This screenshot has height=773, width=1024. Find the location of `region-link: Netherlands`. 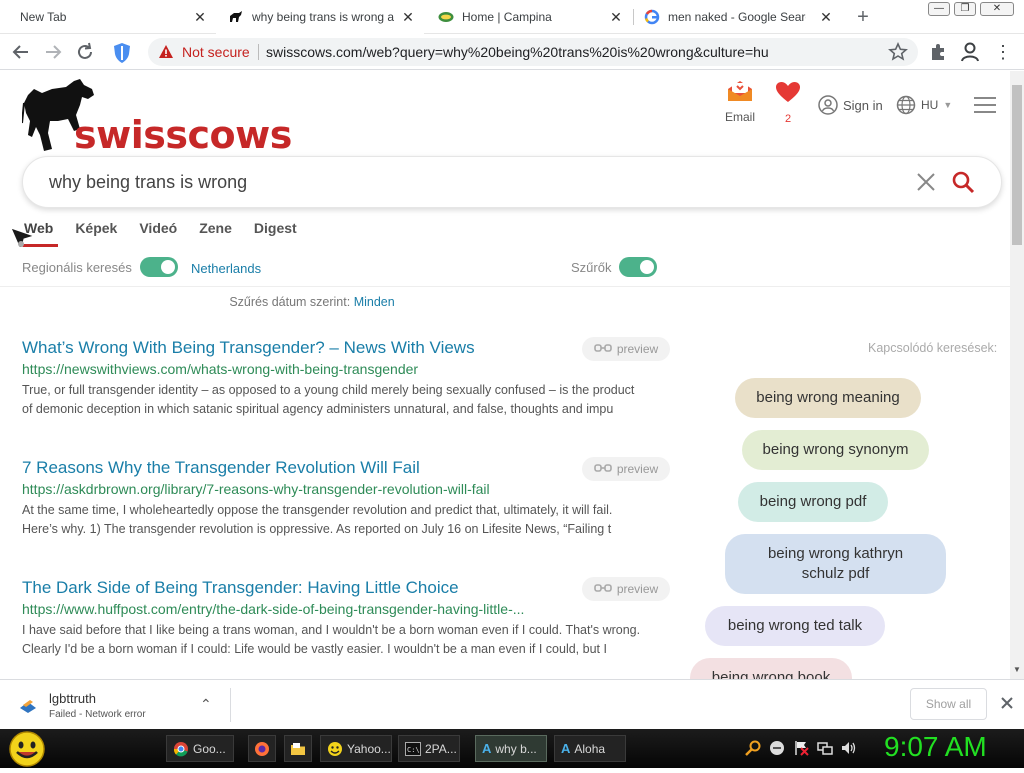

region-link: Netherlands is located at coordinates (226, 268).